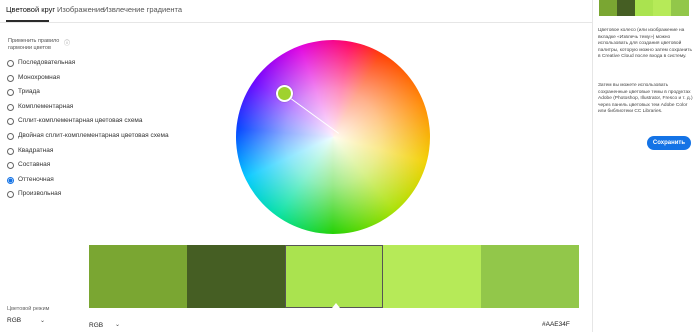 This screenshot has width=700, height=332. I want to click on rule-label: Произвольная, so click(40, 194).